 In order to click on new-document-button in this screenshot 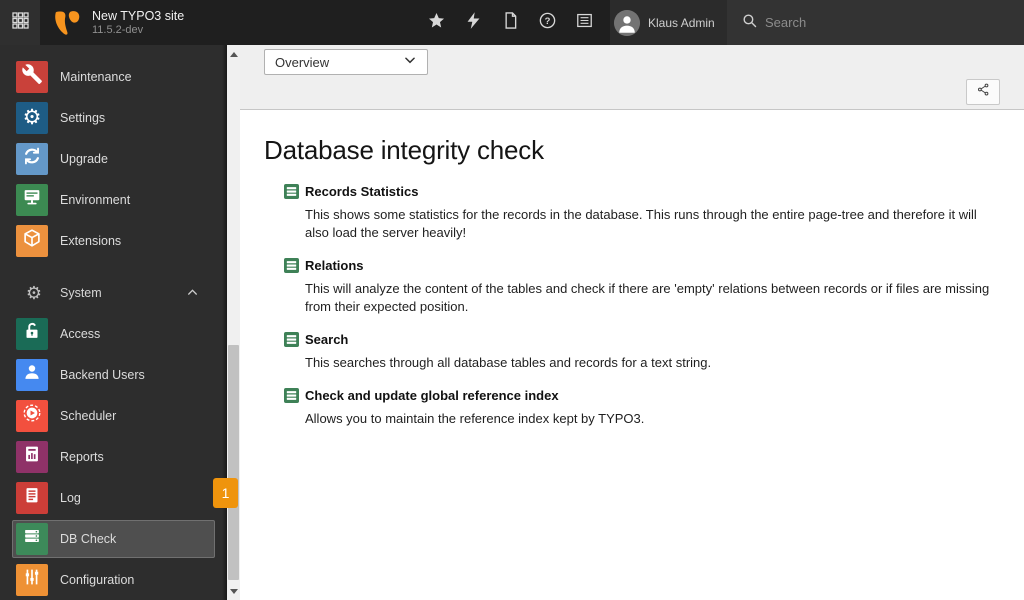, I will do `click(510, 22)`.